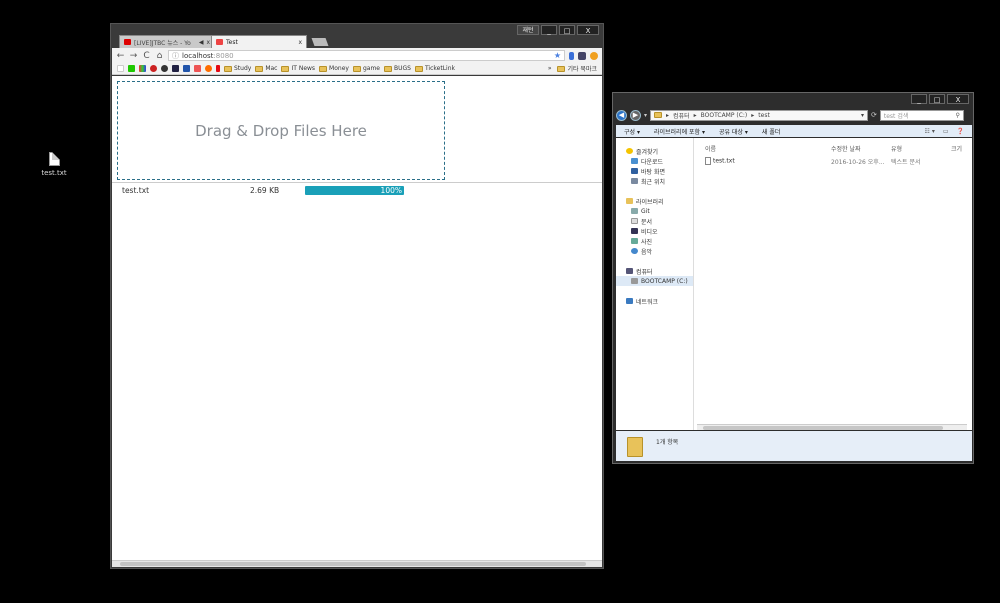 The height and width of the screenshot is (603, 1000). I want to click on organize-menu: 구성 ▾, so click(632, 131).